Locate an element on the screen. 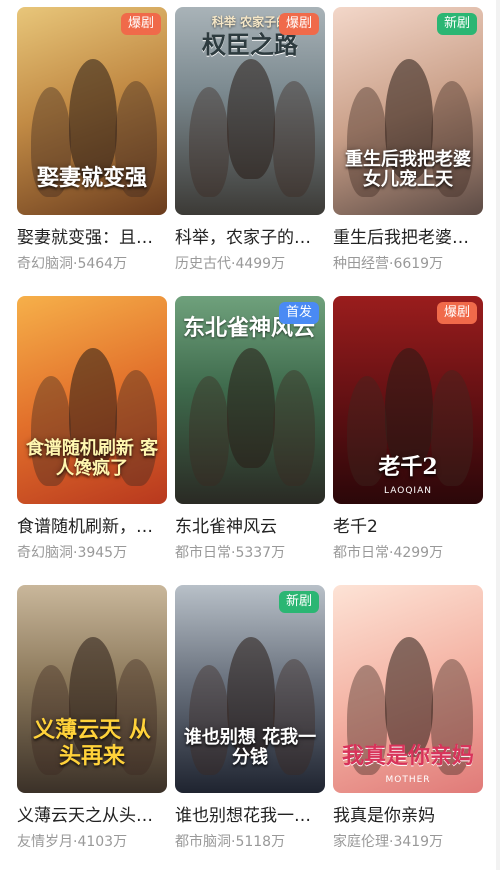 The height and width of the screenshot is (870, 500). drama-genre: 历史古代 is located at coordinates (203, 264).